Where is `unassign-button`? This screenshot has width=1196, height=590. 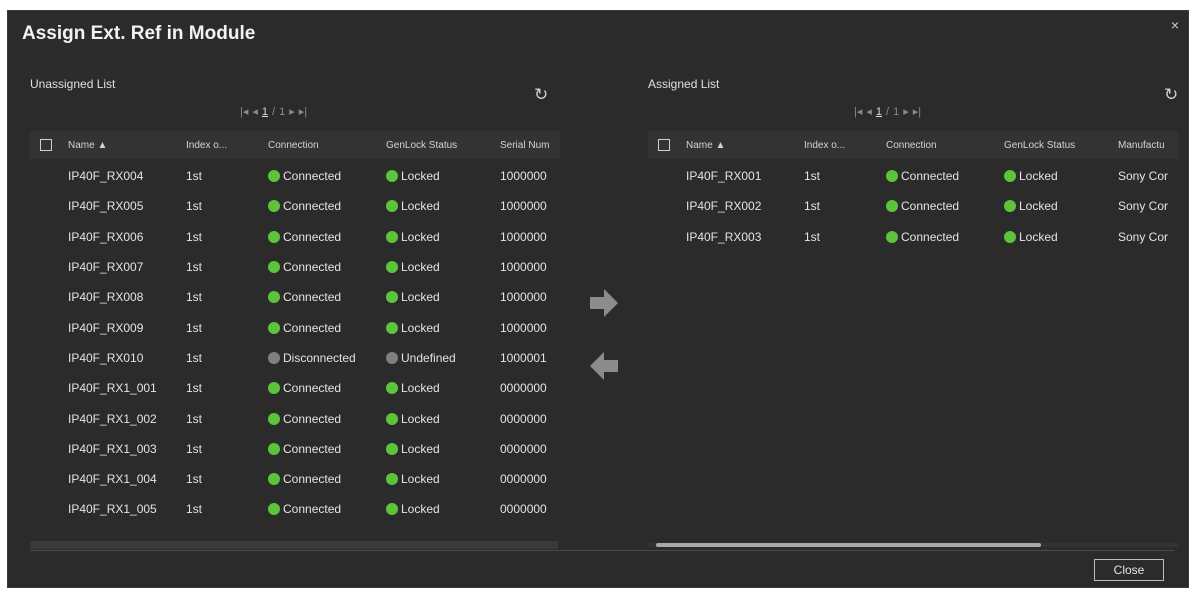 unassign-button is located at coordinates (604, 366).